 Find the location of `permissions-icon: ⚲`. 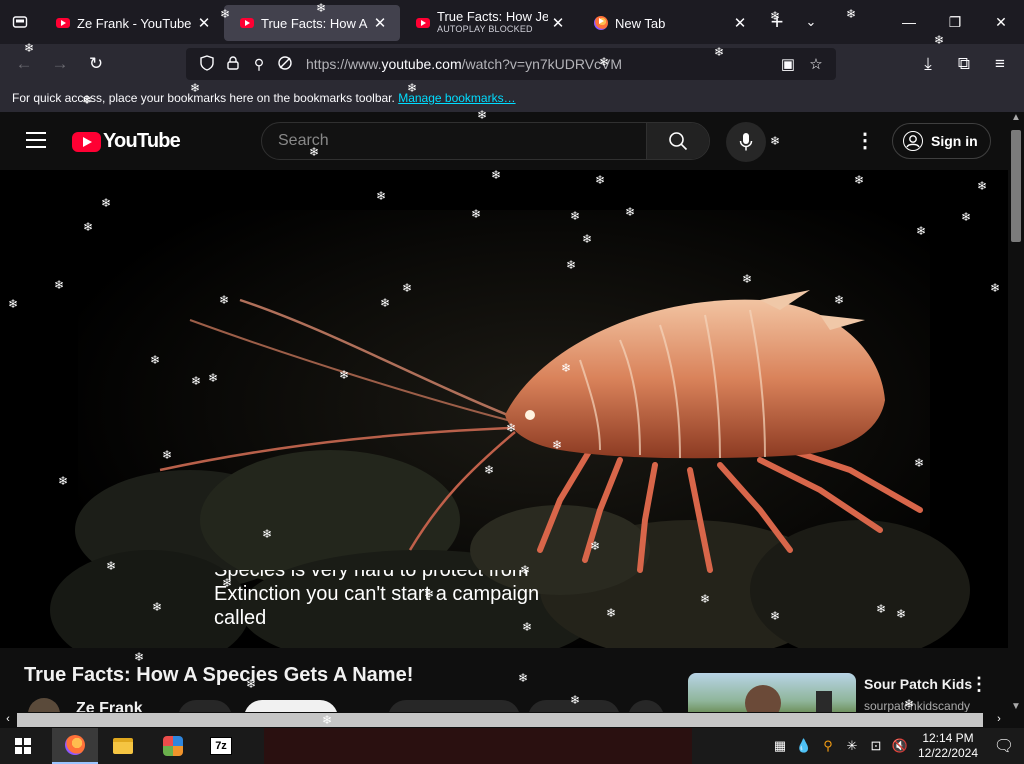

permissions-icon: ⚲ is located at coordinates (259, 64).